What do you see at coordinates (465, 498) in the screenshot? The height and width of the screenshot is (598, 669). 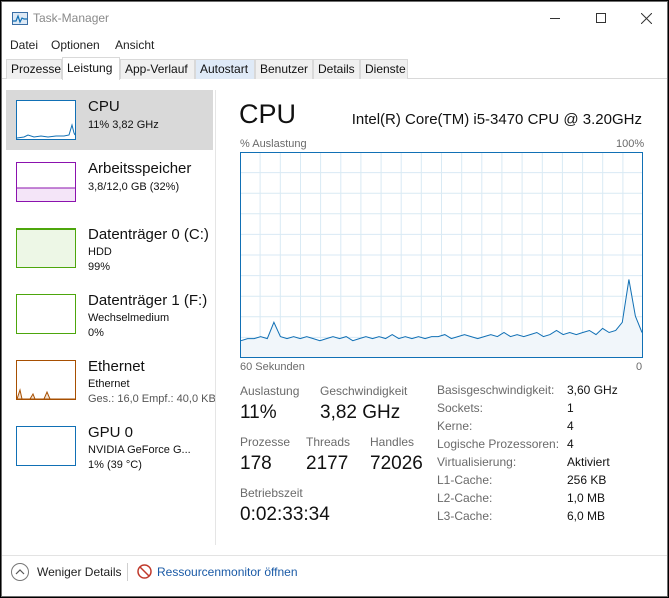 I see `info-label-l2-cache: L2-Cache:` at bounding box center [465, 498].